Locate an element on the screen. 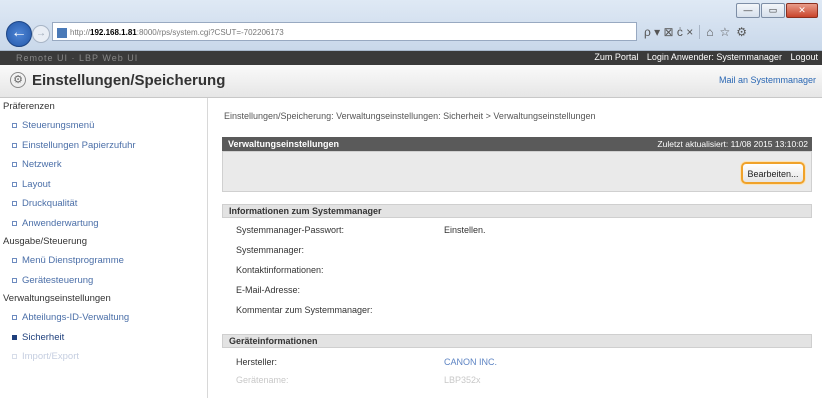 The height and width of the screenshot is (398, 822). sidebar-item-label: Einstellungen Papierzufuhr is located at coordinates (79, 145).